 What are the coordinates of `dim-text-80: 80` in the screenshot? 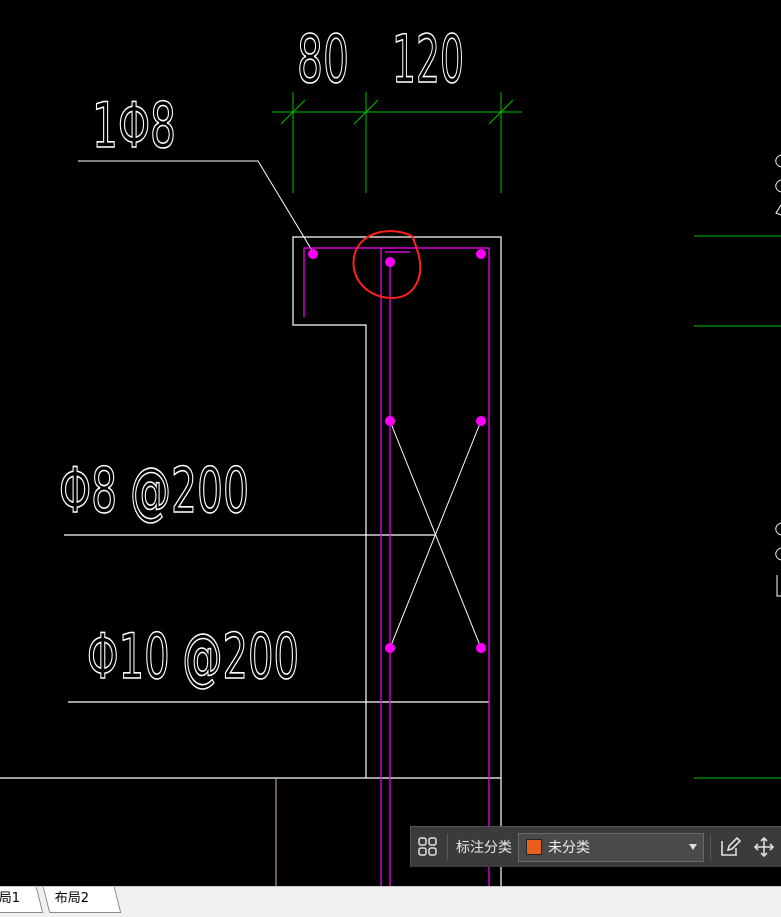 It's located at (323, 59).